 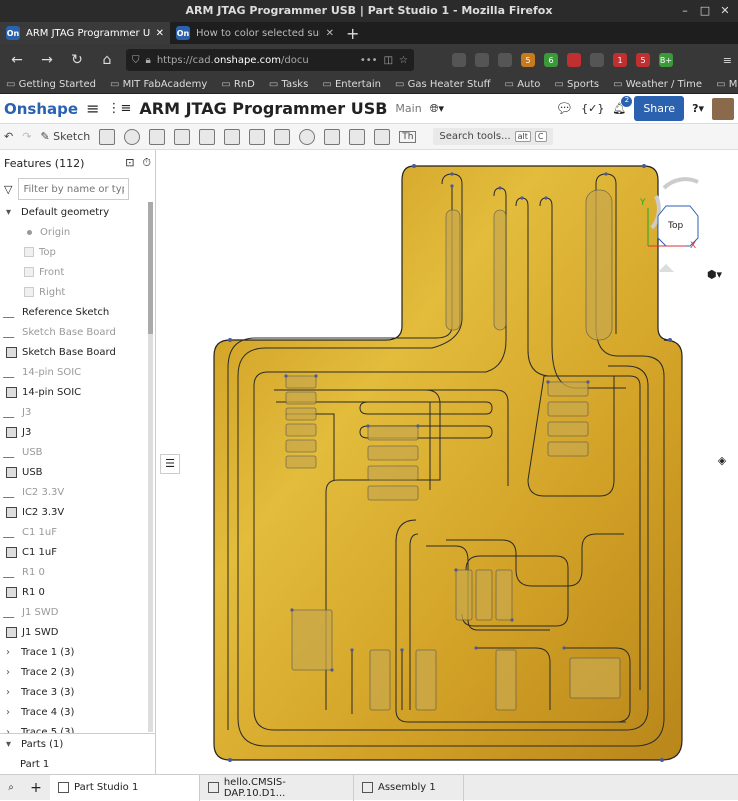 I want to click on share-button: Share, so click(x=659, y=108).